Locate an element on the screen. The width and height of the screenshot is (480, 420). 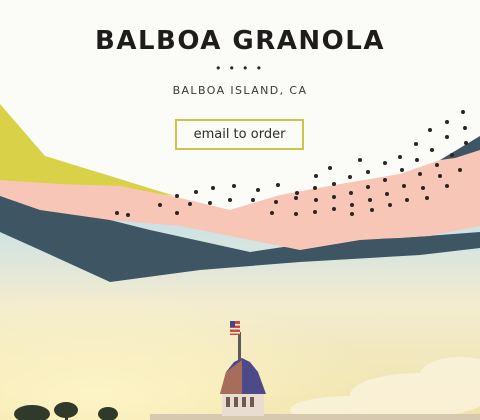
location-label: BALBOA ISLAND, CA is located at coordinates (240, 90).